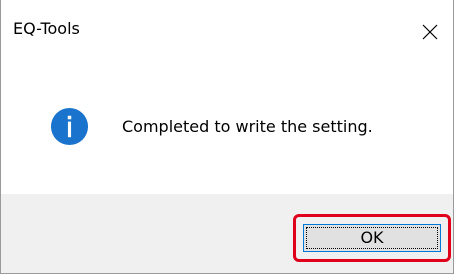 This screenshot has height=275, width=454. Describe the element at coordinates (46, 28) in the screenshot. I see `window-title: EQ-Tools` at that location.